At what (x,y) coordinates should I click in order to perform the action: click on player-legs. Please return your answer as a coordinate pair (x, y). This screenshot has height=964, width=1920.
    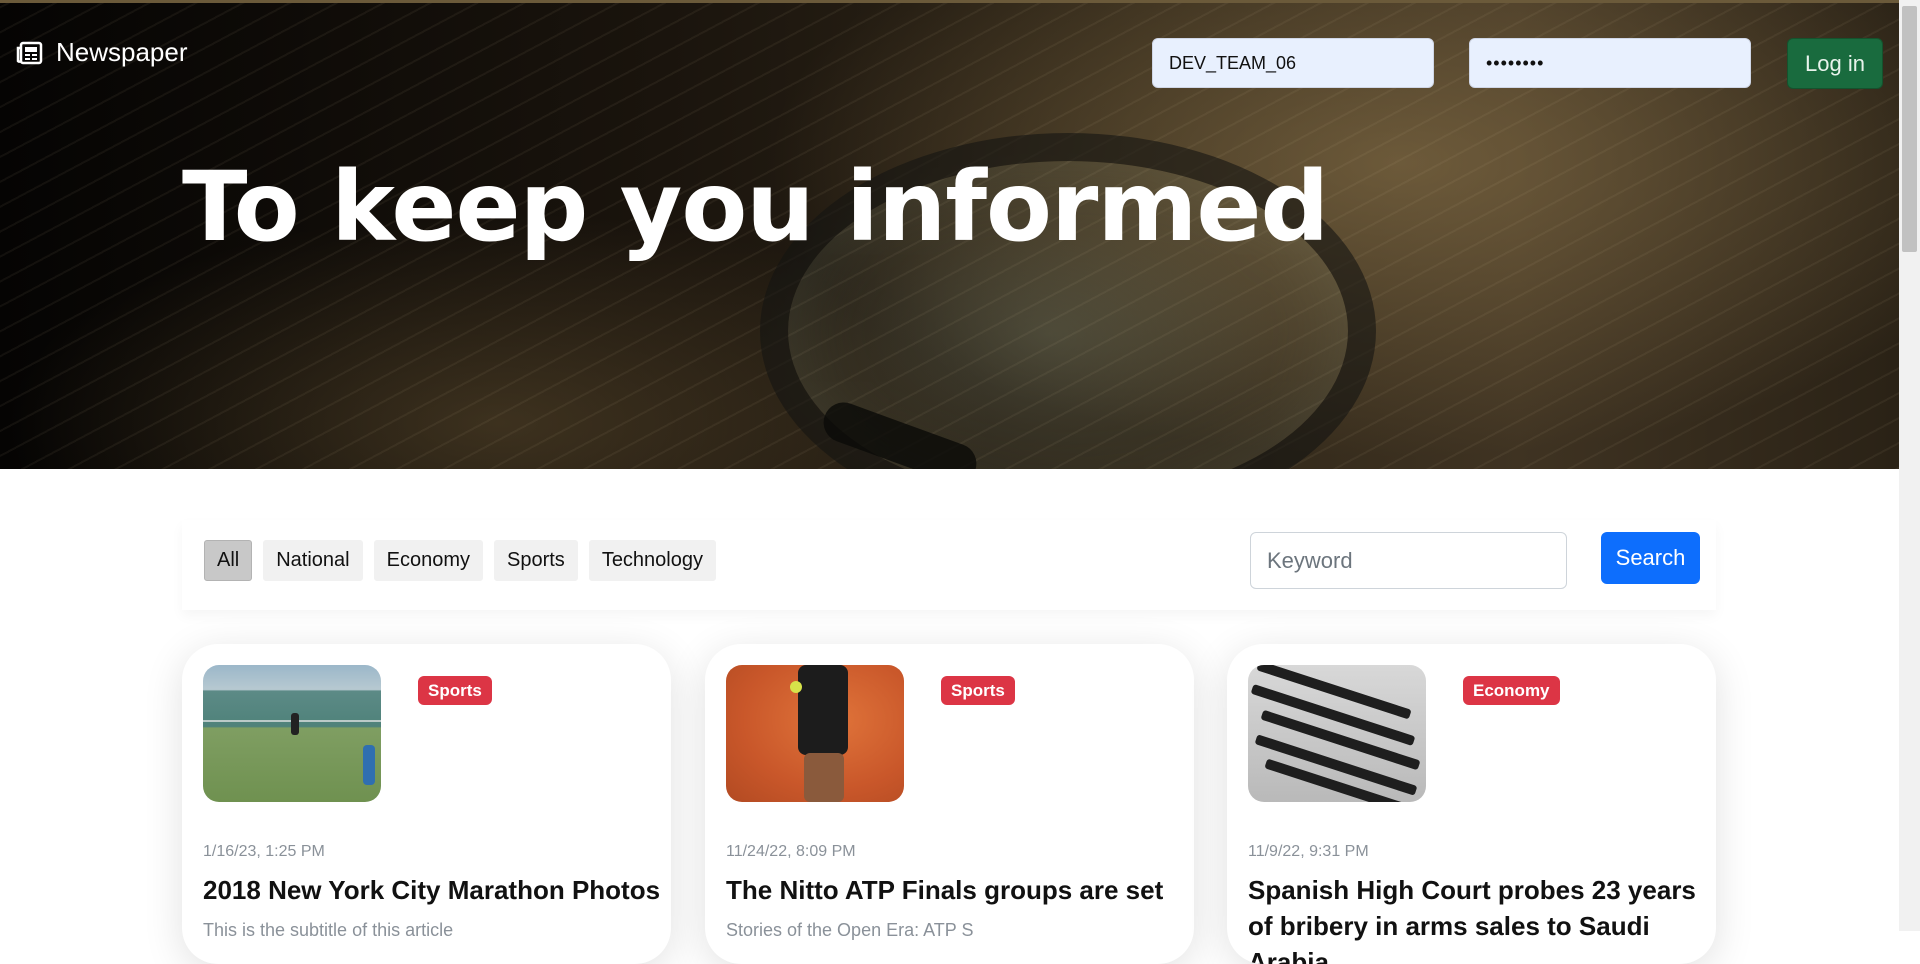
    Looking at the image, I should click on (824, 777).